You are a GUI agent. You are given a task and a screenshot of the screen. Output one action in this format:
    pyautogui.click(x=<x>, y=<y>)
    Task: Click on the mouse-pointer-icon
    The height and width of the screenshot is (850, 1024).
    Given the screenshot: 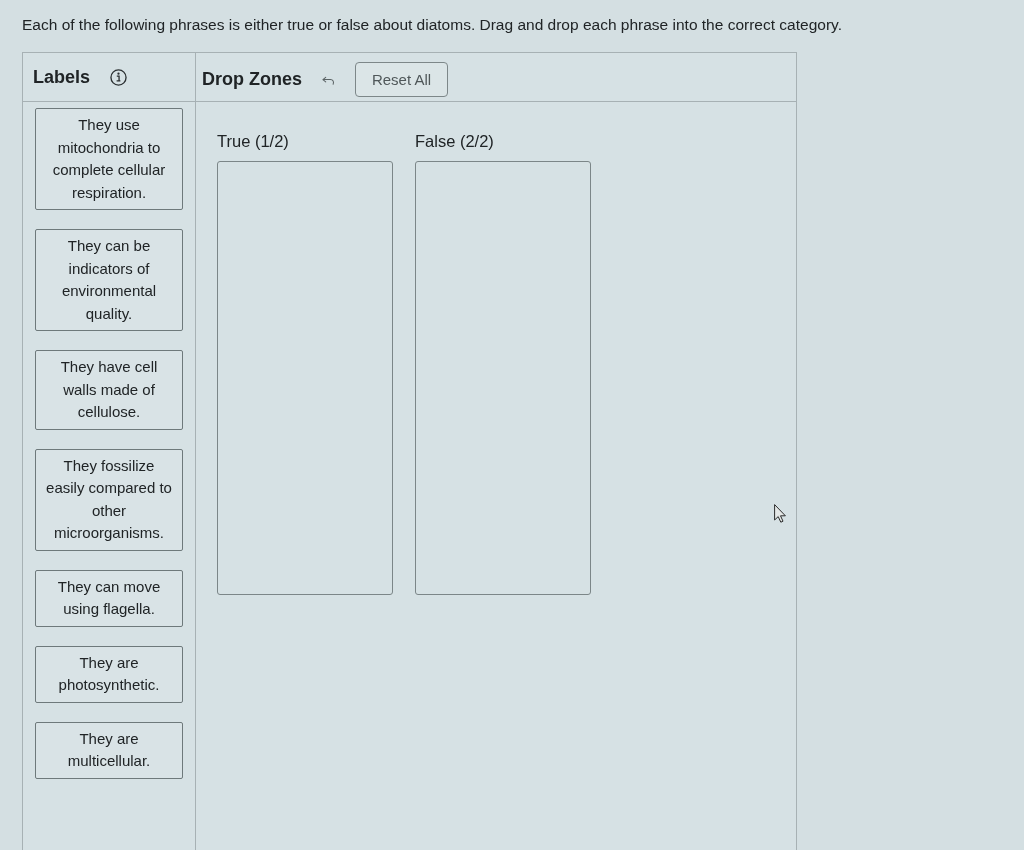 What is the action you would take?
    pyautogui.click(x=780, y=513)
    